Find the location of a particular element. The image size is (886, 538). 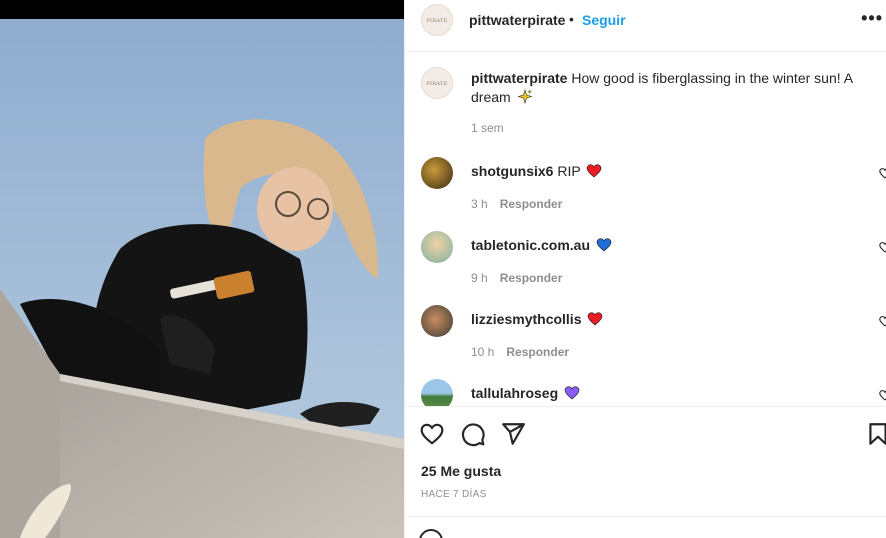

author-avatar: PIRATE is located at coordinates (437, 20).